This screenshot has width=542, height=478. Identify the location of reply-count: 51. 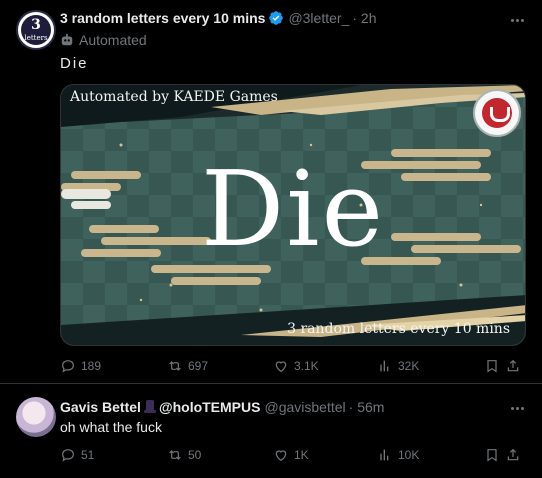
(88, 455).